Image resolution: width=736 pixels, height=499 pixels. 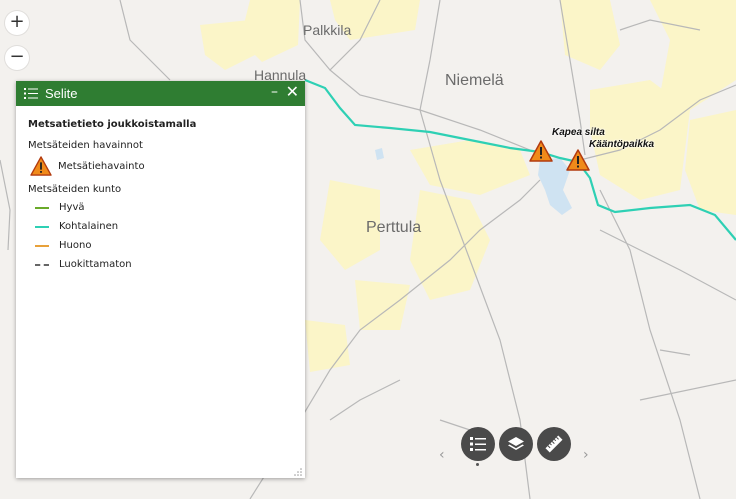 I want to click on layers-icon, so click(x=516, y=443).